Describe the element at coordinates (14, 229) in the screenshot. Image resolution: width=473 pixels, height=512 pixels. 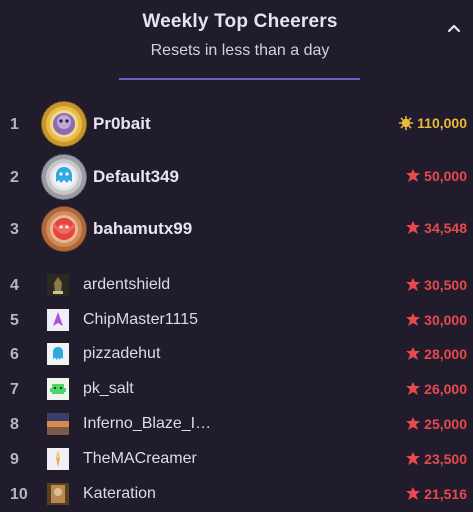
I see `rank-number: 3` at that location.